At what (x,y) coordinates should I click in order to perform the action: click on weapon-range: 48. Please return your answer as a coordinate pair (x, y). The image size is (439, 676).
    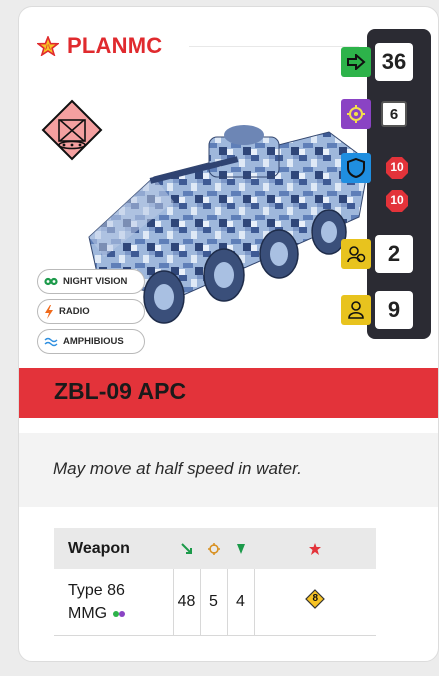
    Looking at the image, I should click on (186, 602).